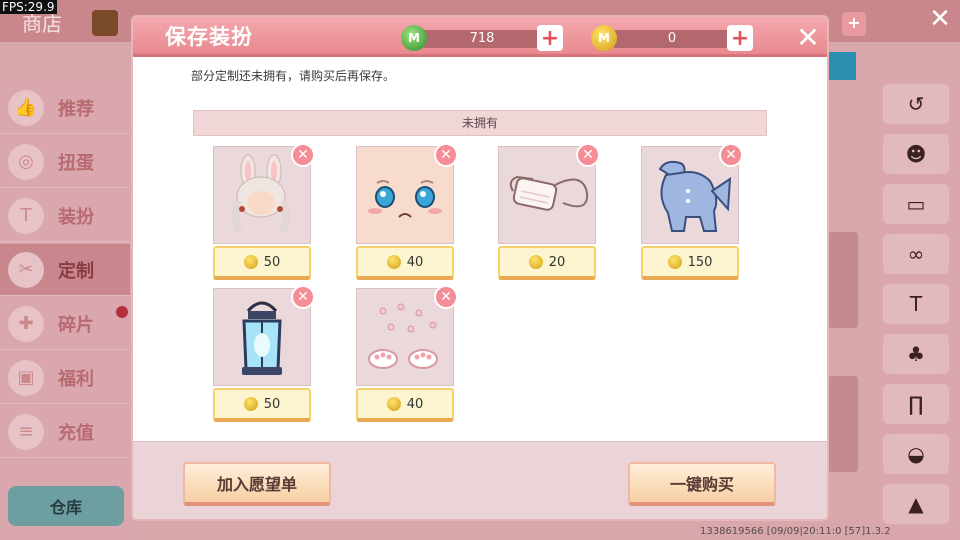  What do you see at coordinates (414, 38) in the screenshot?
I see `gem-icon: M` at bounding box center [414, 38].